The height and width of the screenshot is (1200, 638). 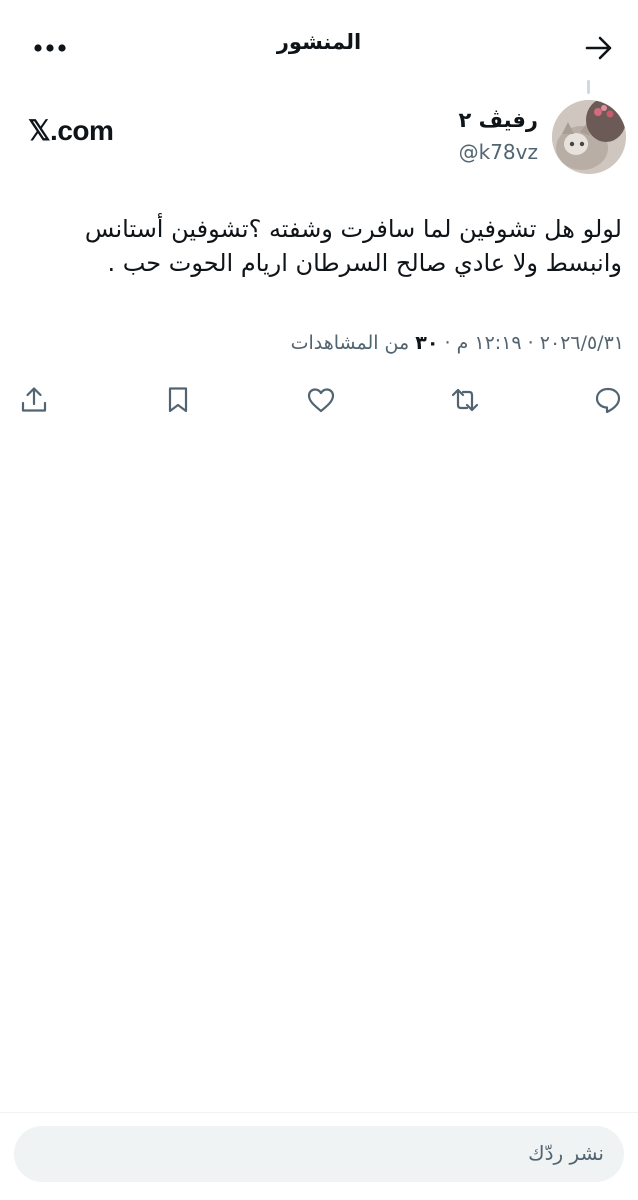 I want to click on reply-icon, so click(x=608, y=400).